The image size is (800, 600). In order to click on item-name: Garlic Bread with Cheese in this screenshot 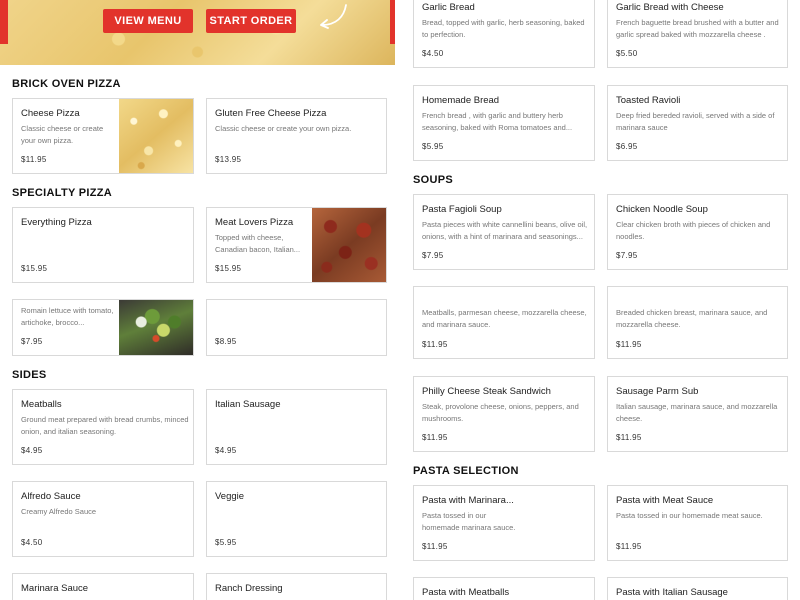, I will do `click(670, 7)`.